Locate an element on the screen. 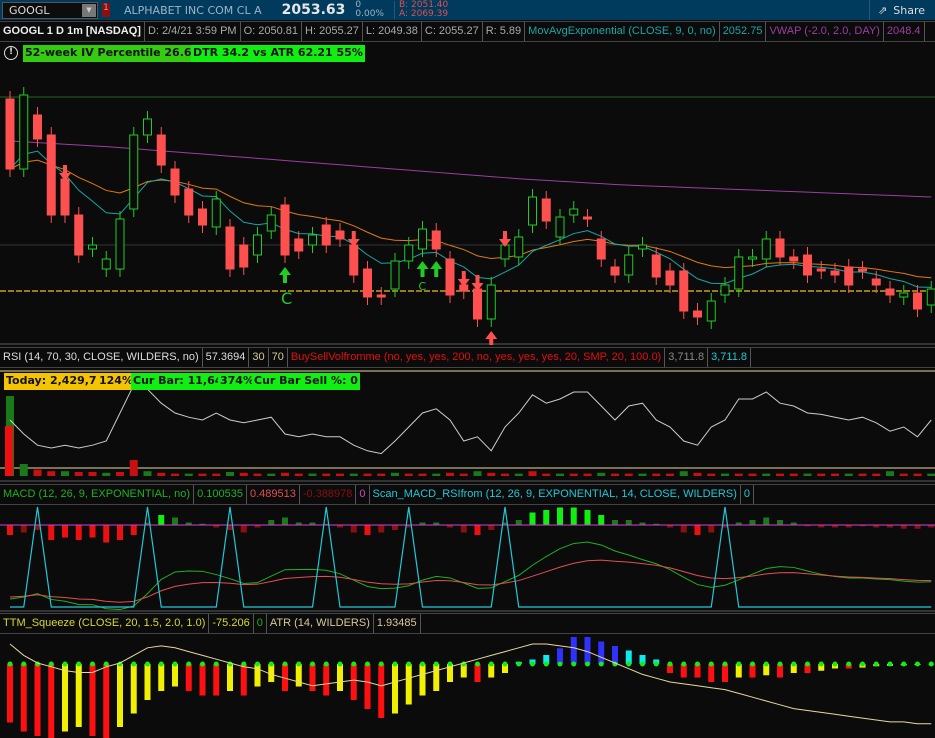 The height and width of the screenshot is (738, 935). chevron-down-icon: ▼ is located at coordinates (89, 10).